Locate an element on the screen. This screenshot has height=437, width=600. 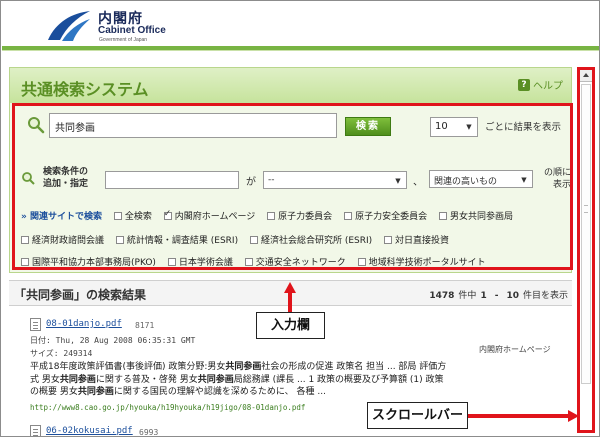
cabinet-office-logo-icon is located at coordinates (69, 26).